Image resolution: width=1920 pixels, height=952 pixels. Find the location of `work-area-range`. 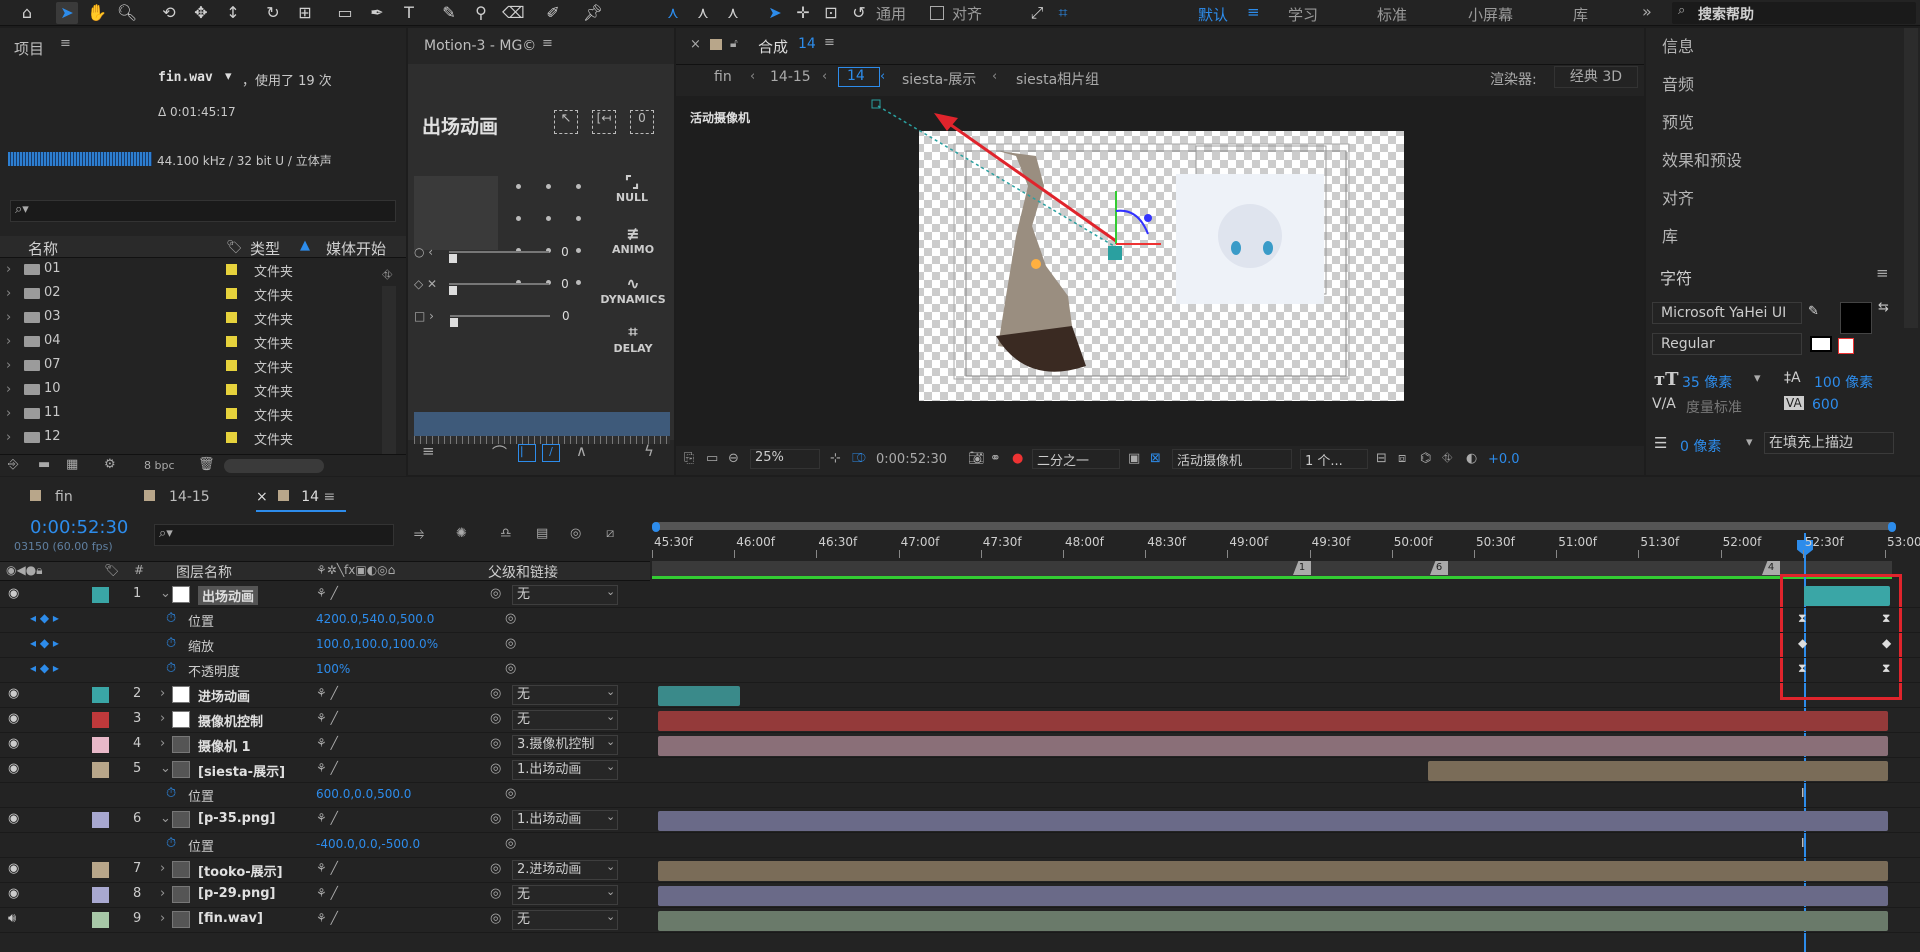

work-area-range is located at coordinates (1272, 577).